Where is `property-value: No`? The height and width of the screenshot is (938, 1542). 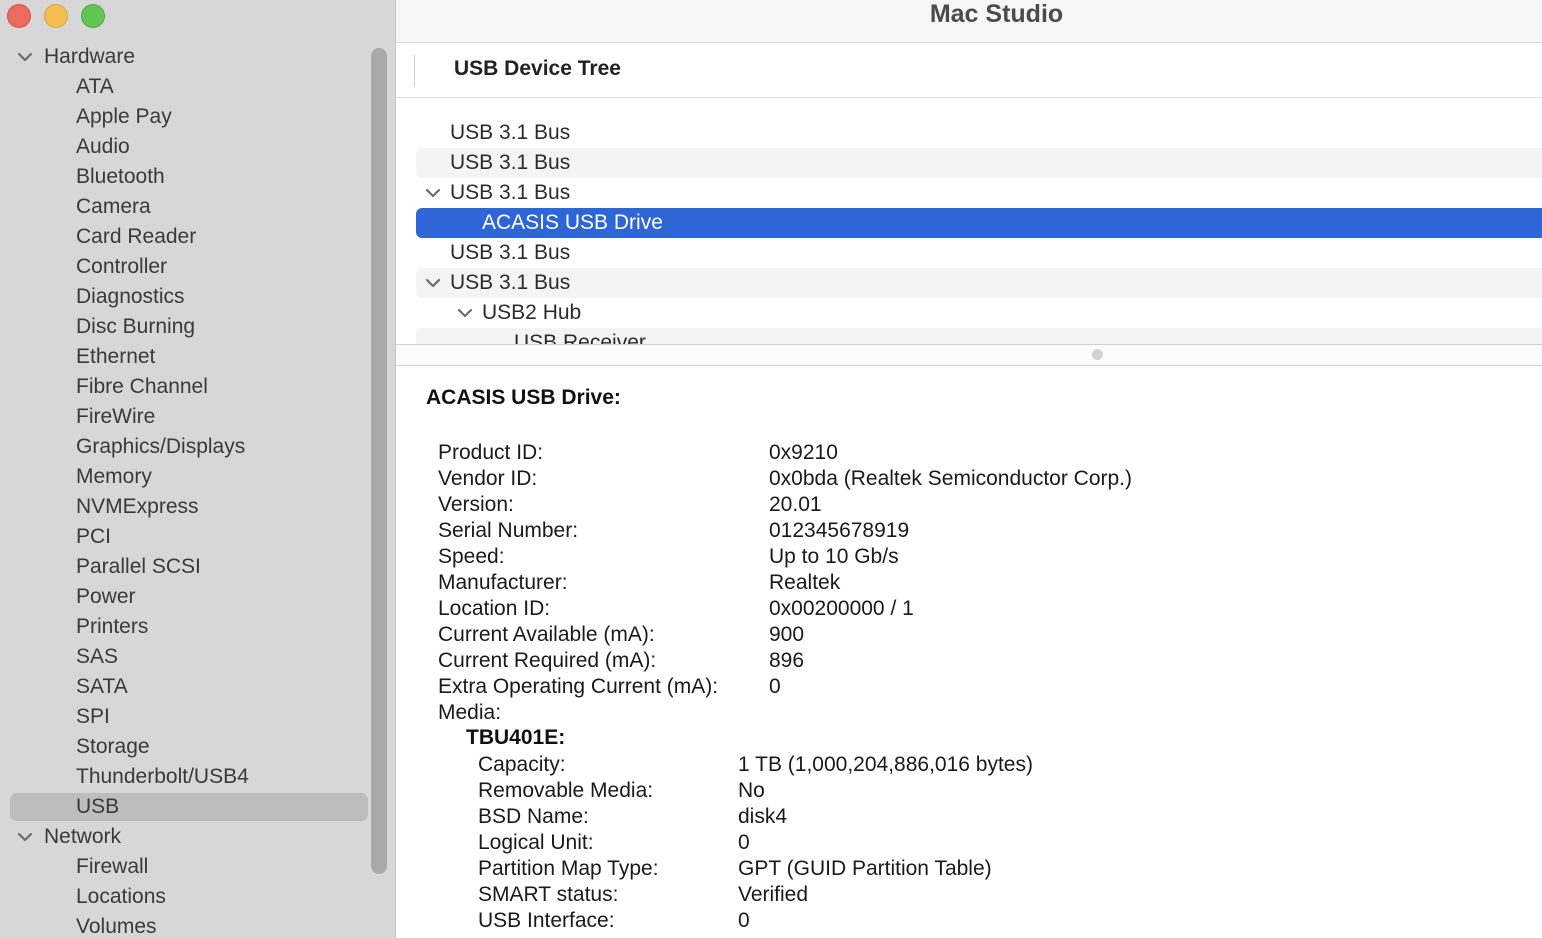 property-value: No is located at coordinates (751, 790).